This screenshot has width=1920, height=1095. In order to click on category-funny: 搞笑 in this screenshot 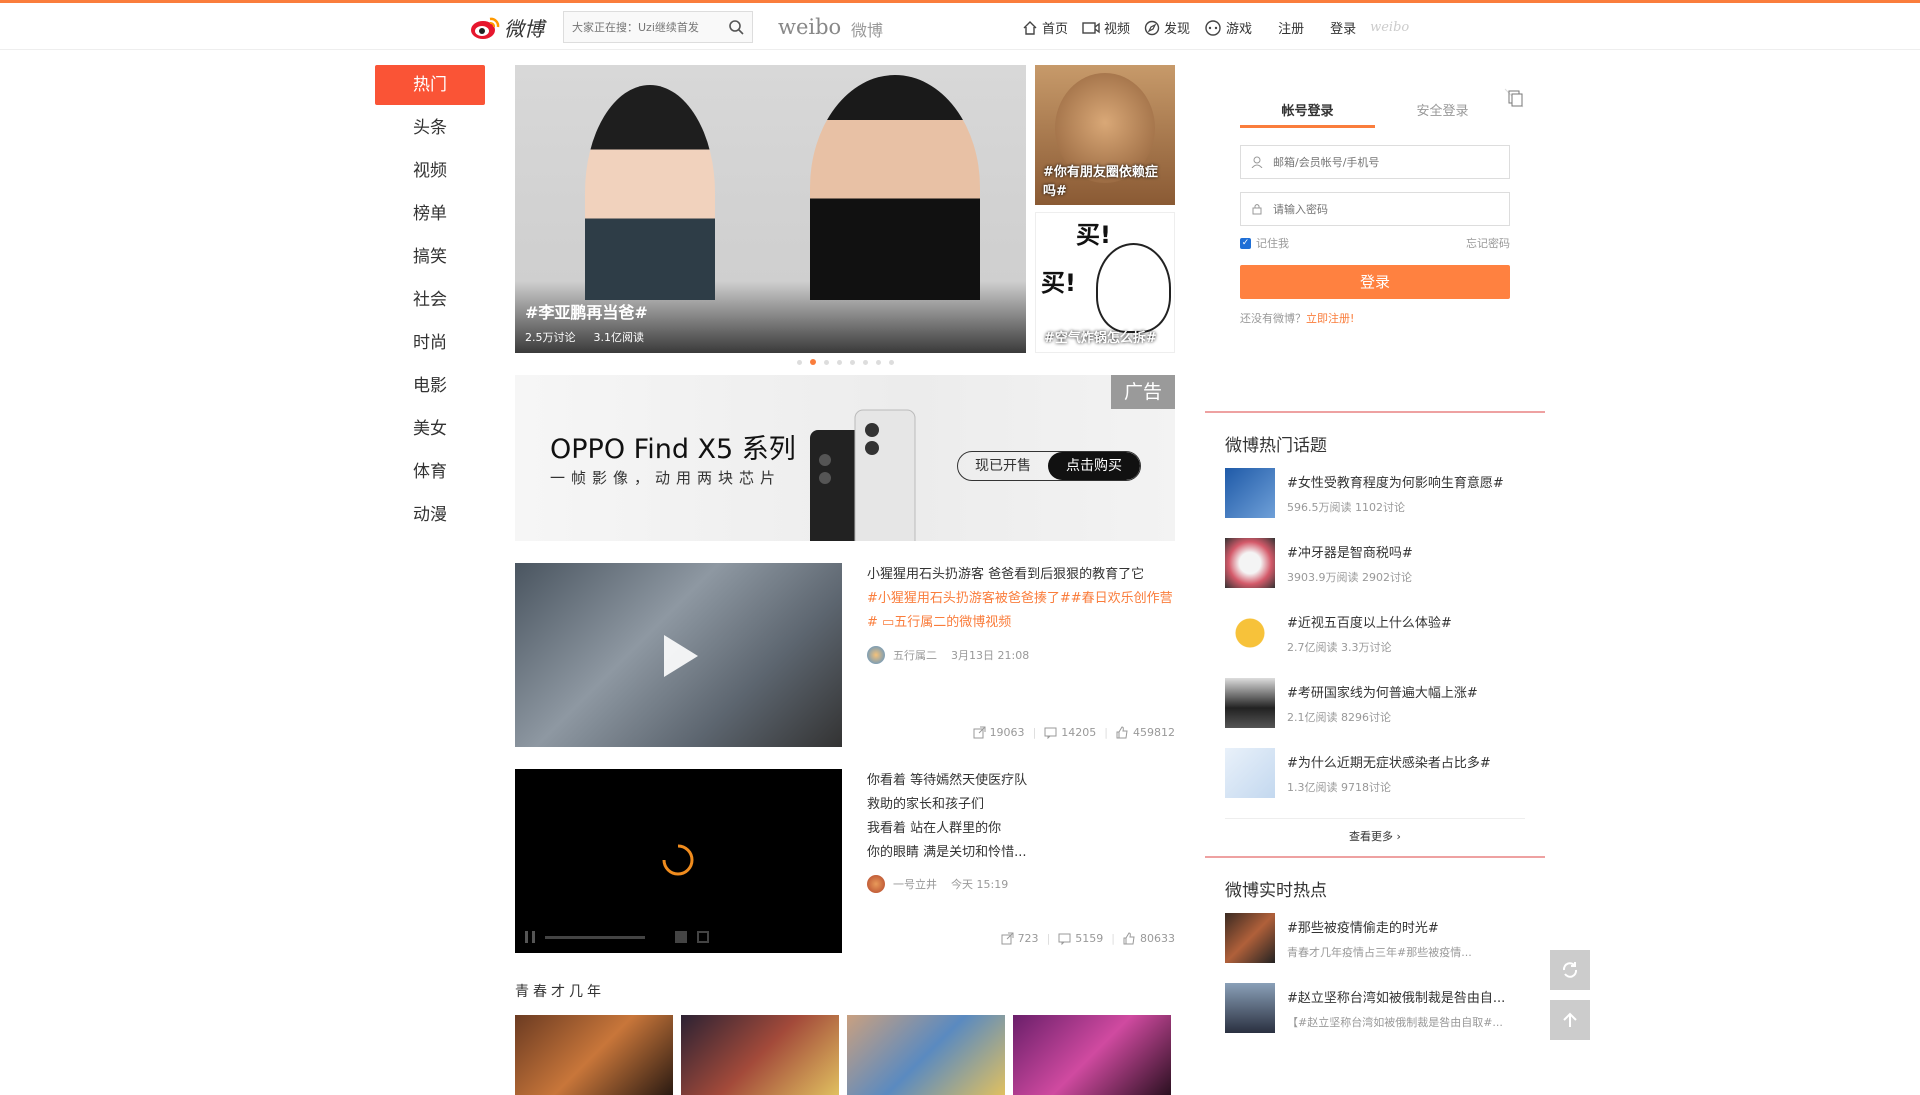, I will do `click(430, 258)`.